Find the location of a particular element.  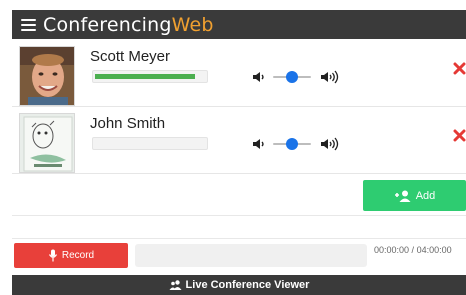

users-icon is located at coordinates (175, 285).